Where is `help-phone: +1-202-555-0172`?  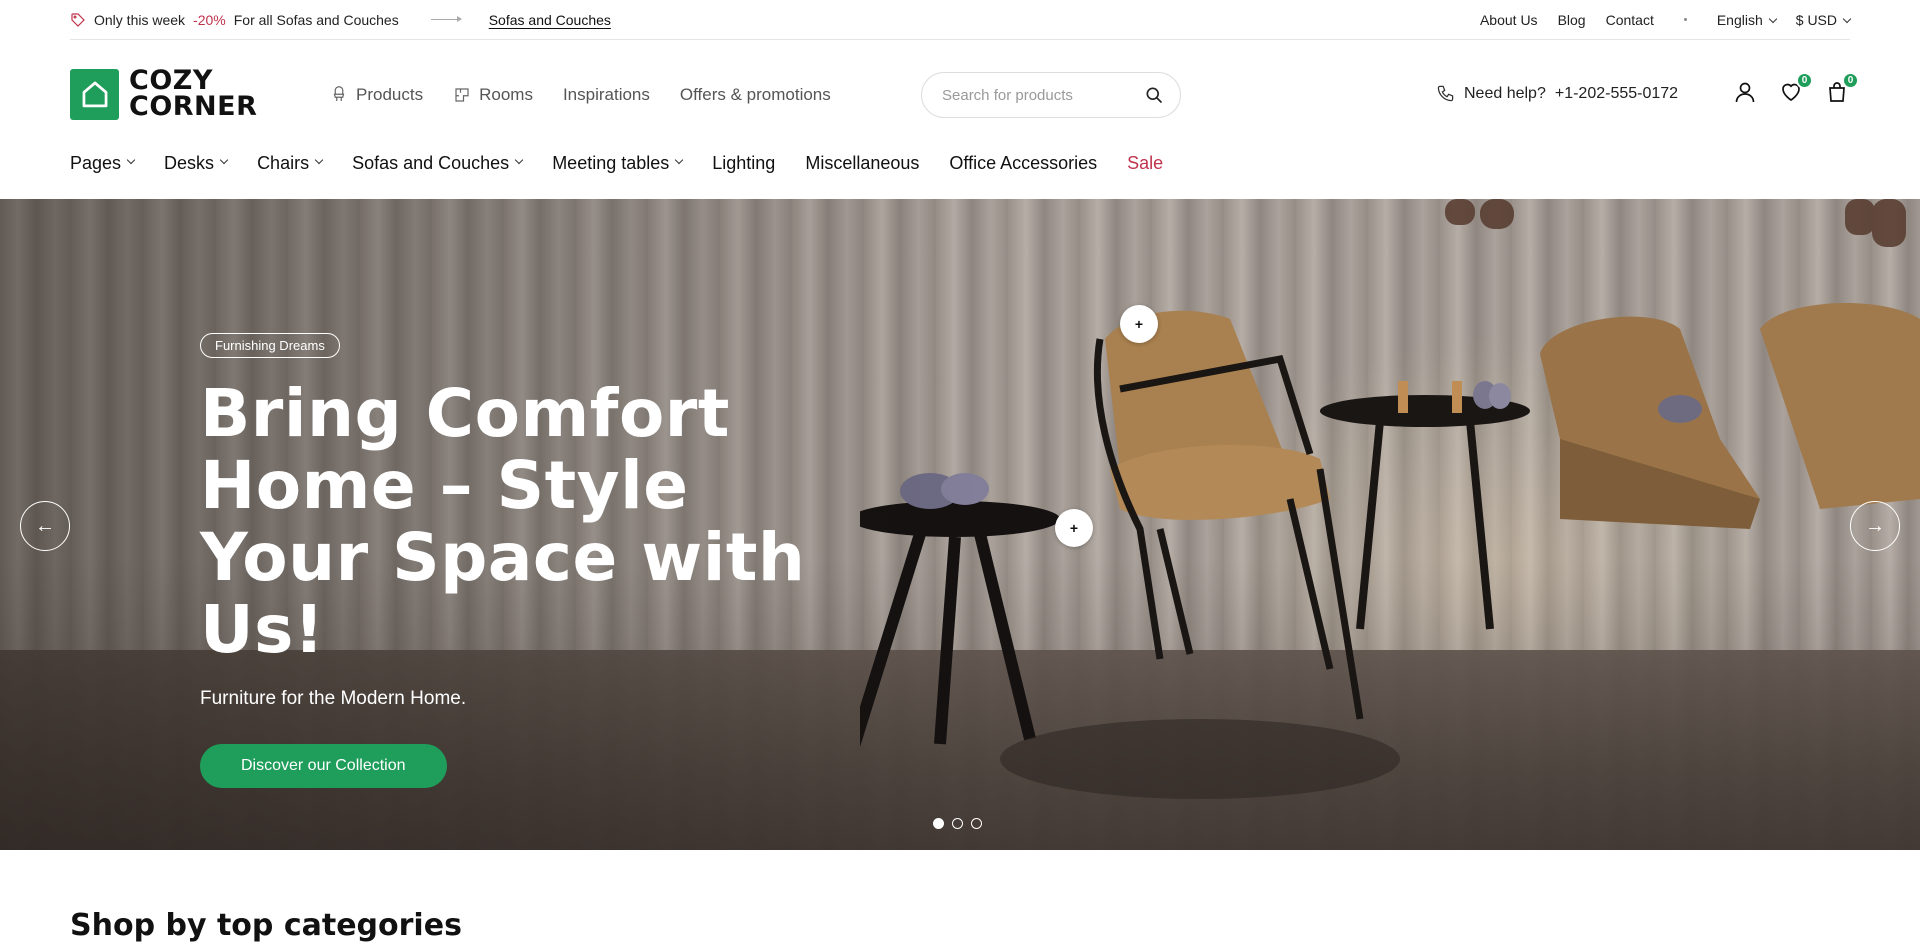 help-phone: +1-202-555-0172 is located at coordinates (1616, 93).